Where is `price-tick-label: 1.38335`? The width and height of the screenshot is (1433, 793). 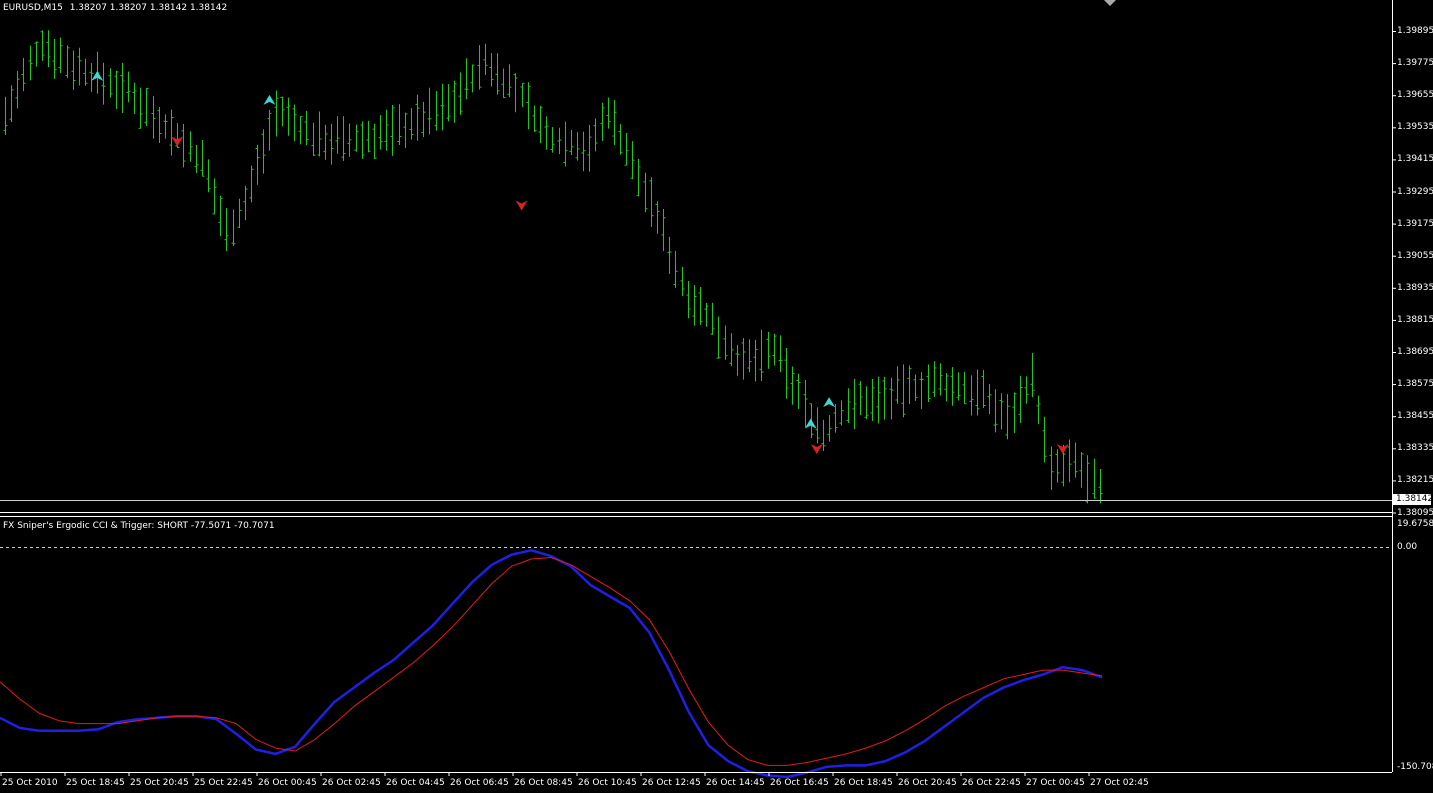
price-tick-label: 1.38335 is located at coordinates (1415, 448).